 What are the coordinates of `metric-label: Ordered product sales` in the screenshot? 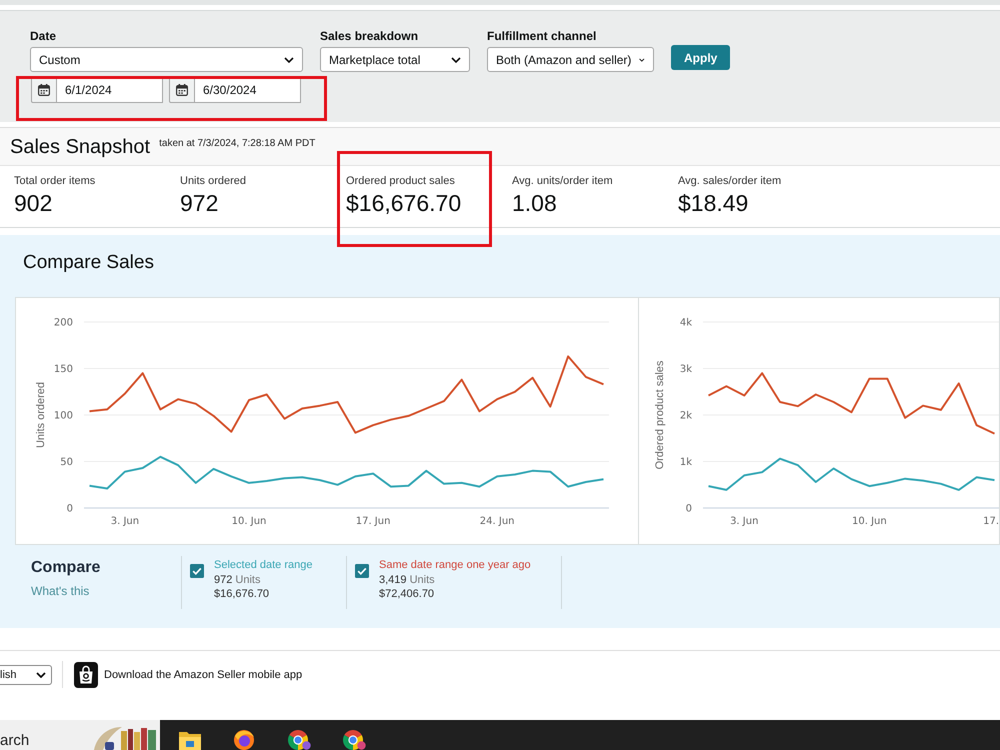 It's located at (401, 181).